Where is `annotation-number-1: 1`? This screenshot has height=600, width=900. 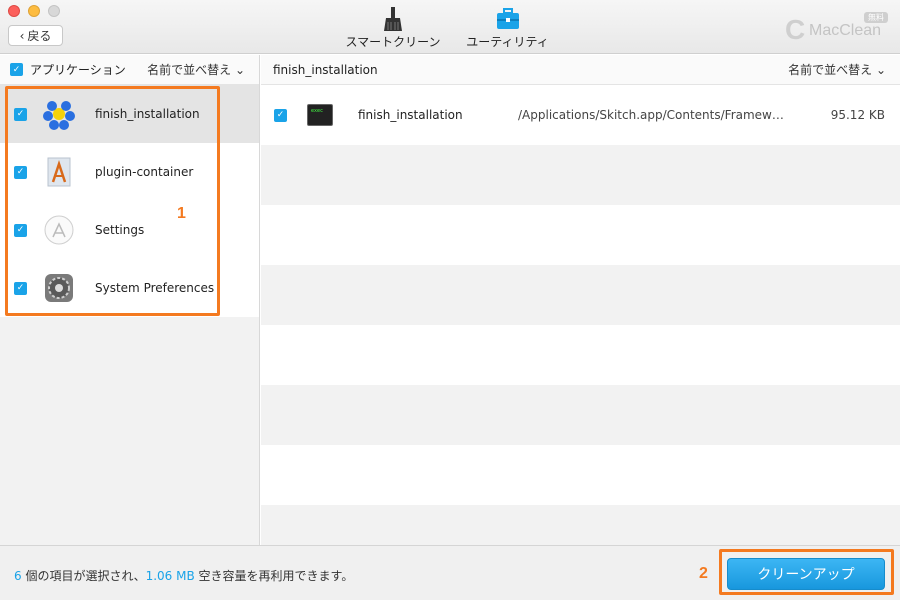 annotation-number-1: 1 is located at coordinates (181, 213).